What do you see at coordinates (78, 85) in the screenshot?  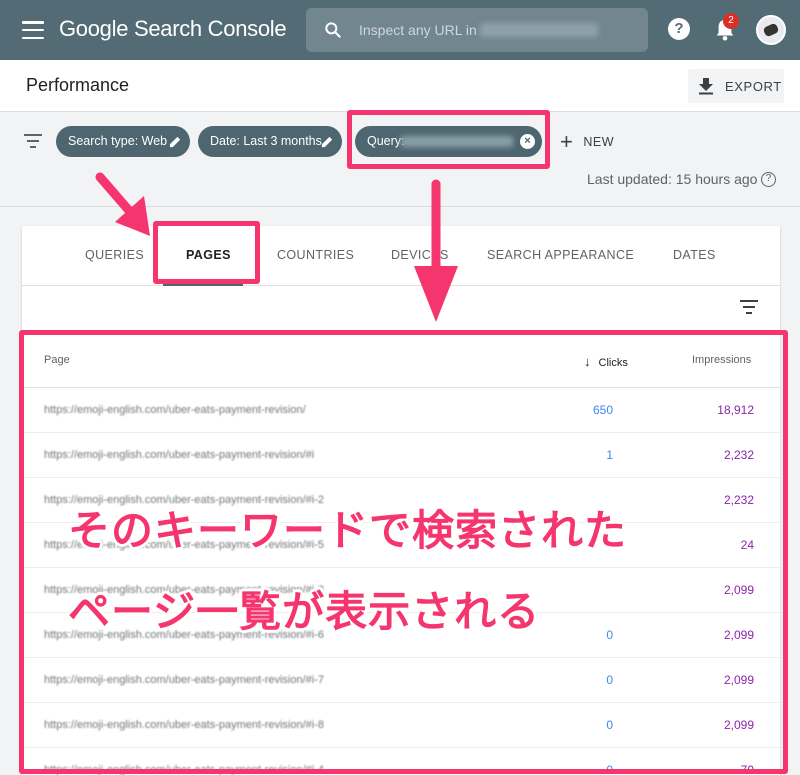 I see `page-title: Performance` at bounding box center [78, 85].